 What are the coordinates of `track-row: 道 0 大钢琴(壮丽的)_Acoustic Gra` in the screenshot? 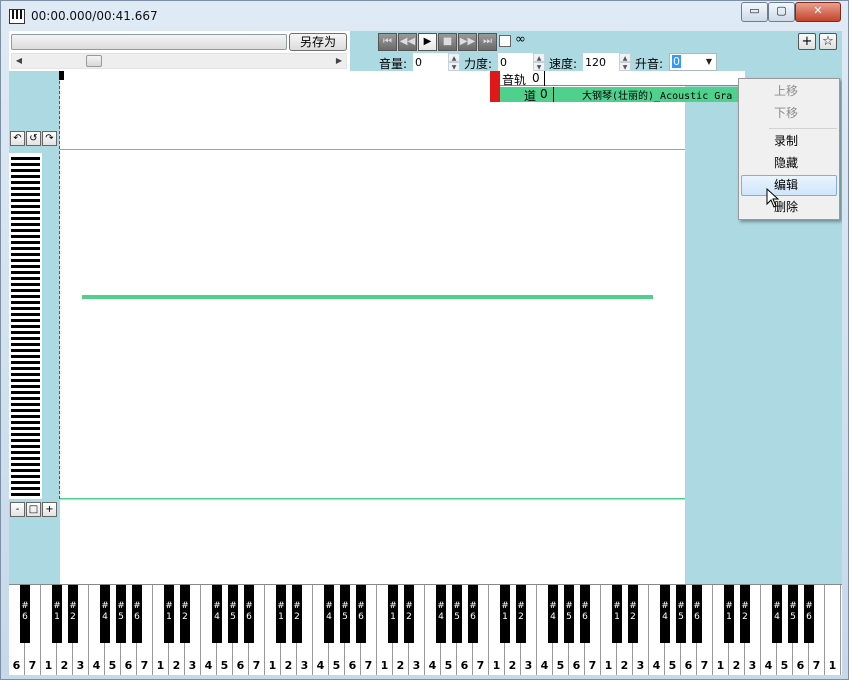 It's located at (622, 95).